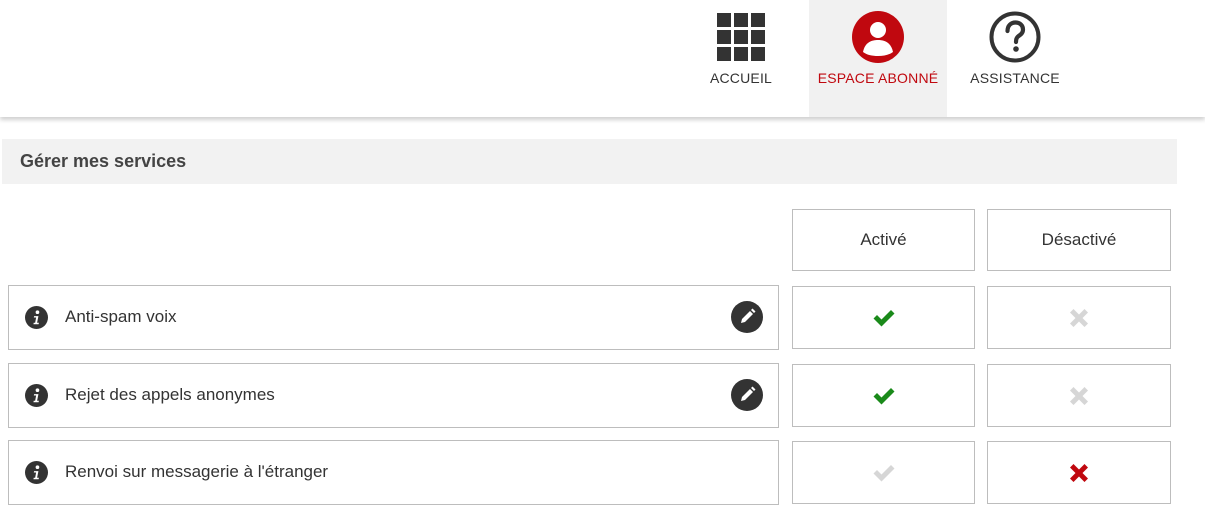  What do you see at coordinates (1079, 240) in the screenshot?
I see `column-header-inactive: Désactivé` at bounding box center [1079, 240].